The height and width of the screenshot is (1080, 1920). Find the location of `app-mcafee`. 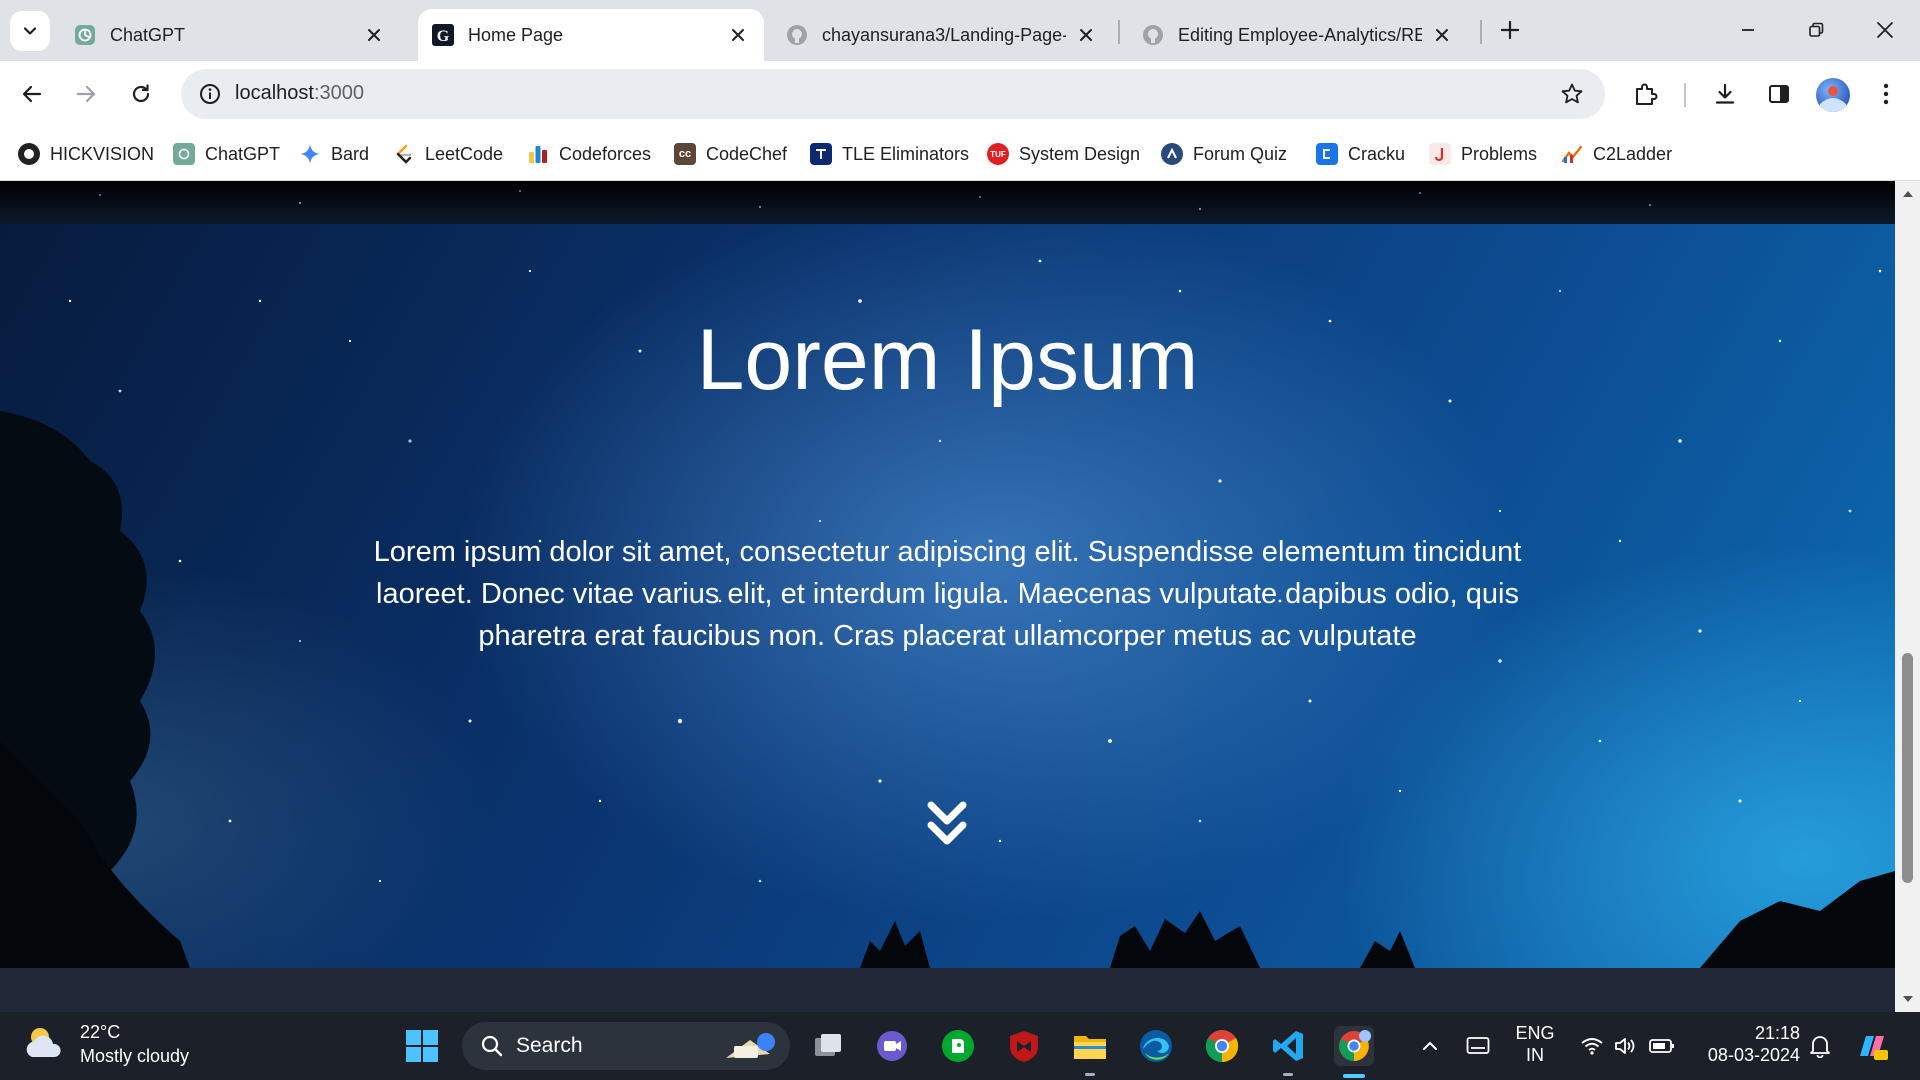

app-mcafee is located at coordinates (1024, 1046).